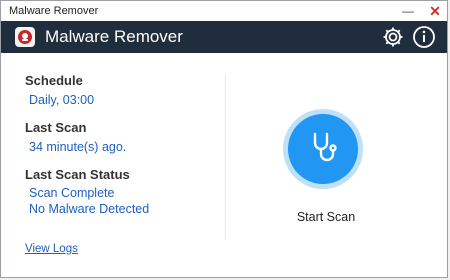 This screenshot has height=280, width=450. Describe the element at coordinates (225, 157) in the screenshot. I see `panel-divider` at that location.